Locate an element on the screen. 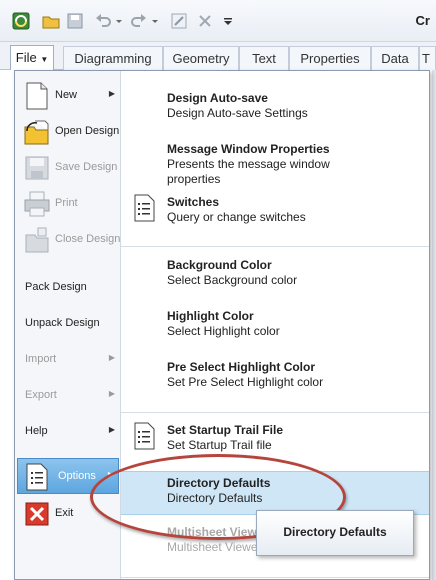 The width and height of the screenshot is (436, 580). tooltip-text: Directory Defaults is located at coordinates (335, 532).